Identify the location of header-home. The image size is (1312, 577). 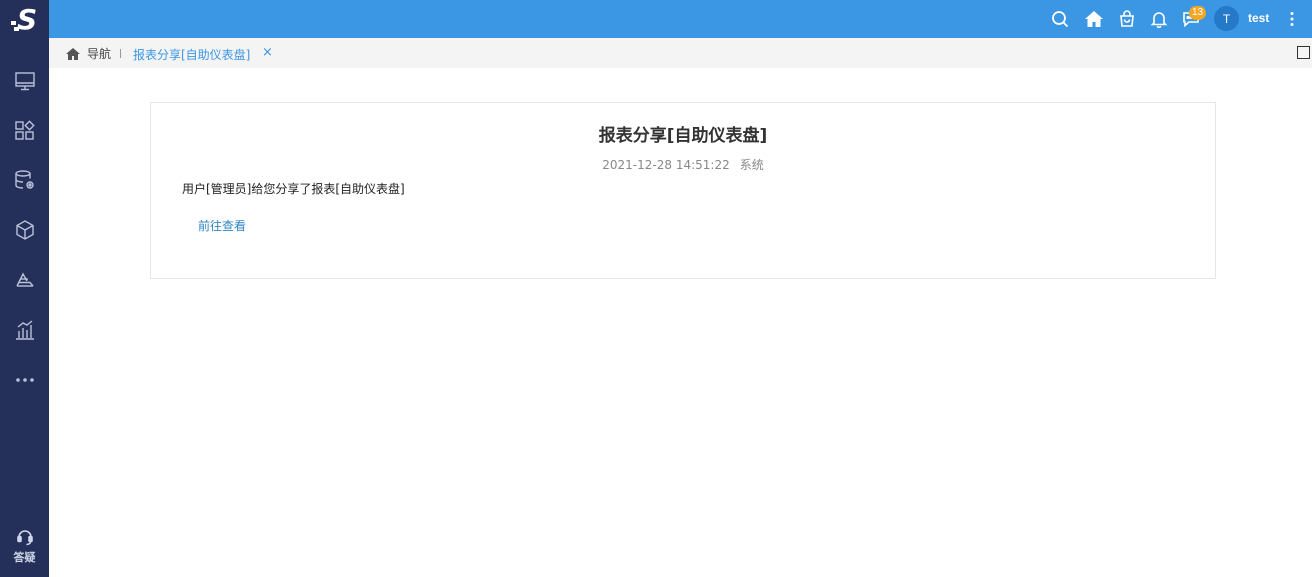
(1094, 19).